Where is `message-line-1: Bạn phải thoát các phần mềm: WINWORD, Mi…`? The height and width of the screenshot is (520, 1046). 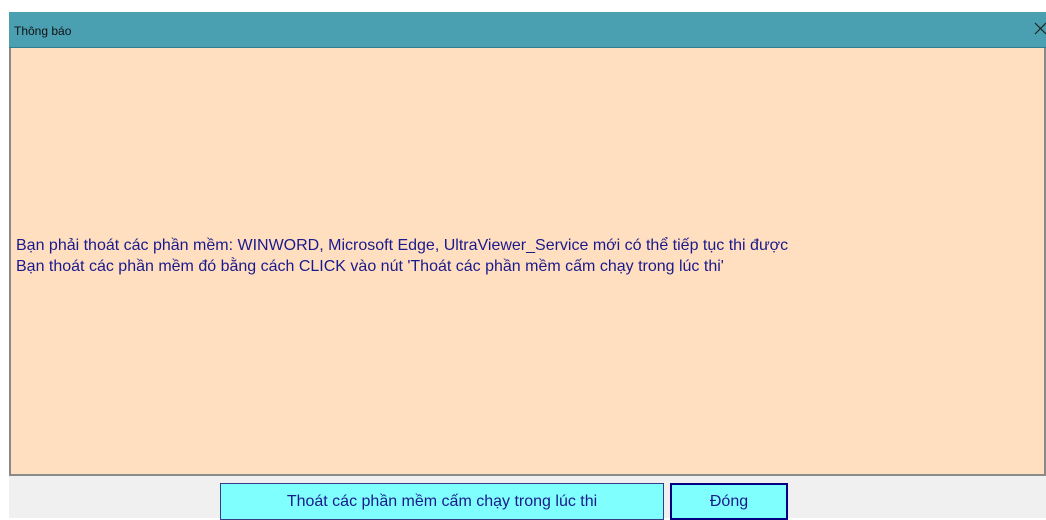 message-line-1: Bạn phải thoát các phần mềm: WINWORD, Mi… is located at coordinates (402, 245).